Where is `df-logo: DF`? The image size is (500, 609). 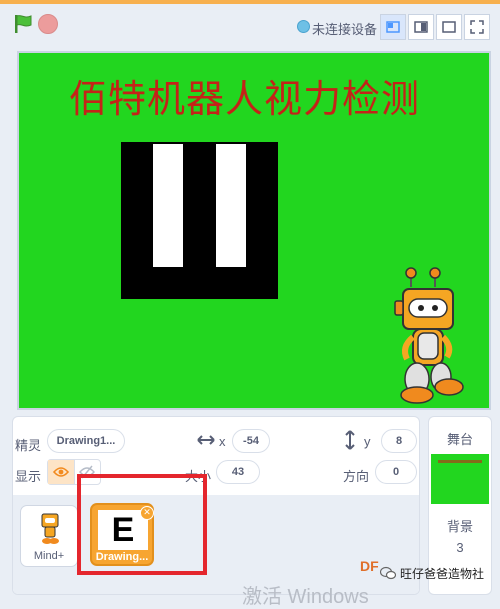
df-logo: DF is located at coordinates (369, 566).